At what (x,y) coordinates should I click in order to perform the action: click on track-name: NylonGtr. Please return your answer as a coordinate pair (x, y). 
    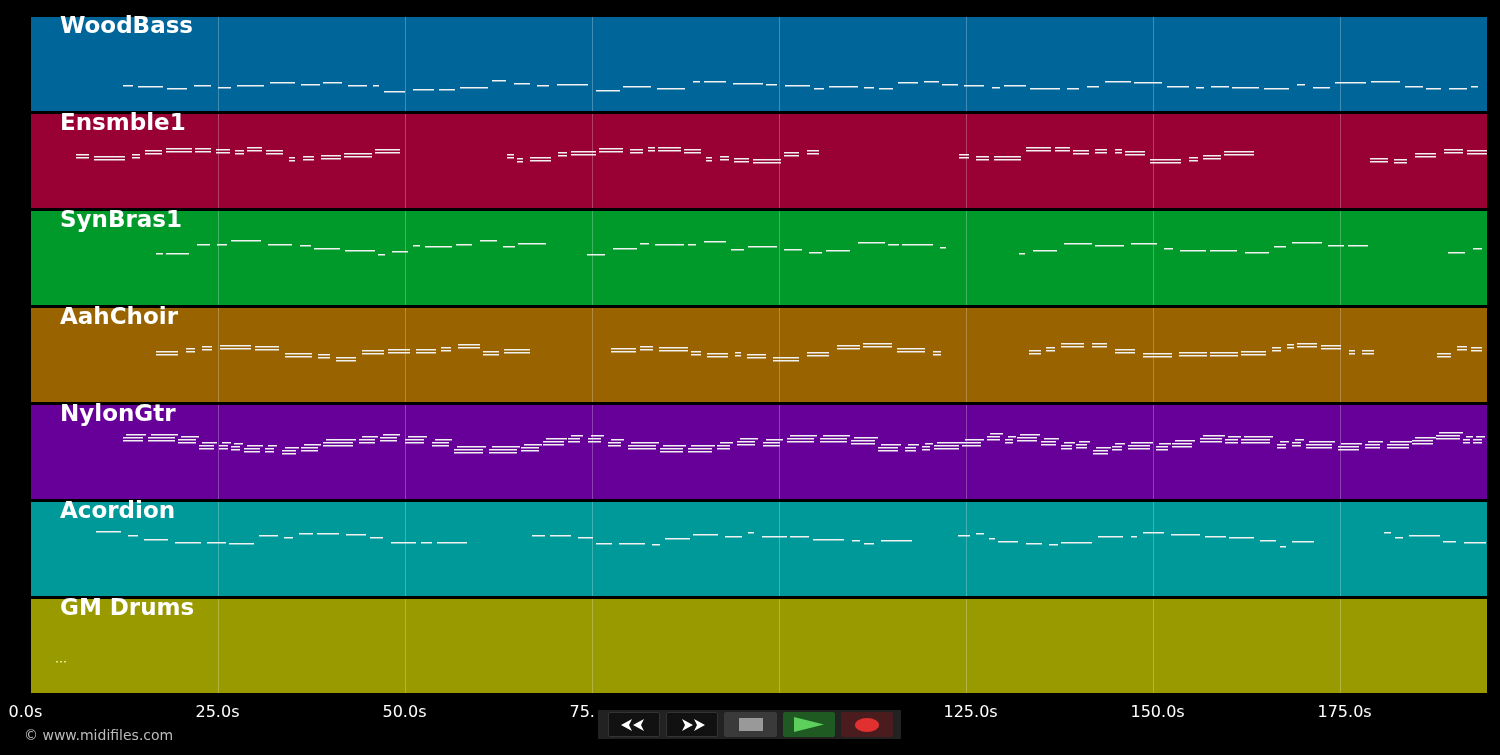
    Looking at the image, I should click on (118, 413).